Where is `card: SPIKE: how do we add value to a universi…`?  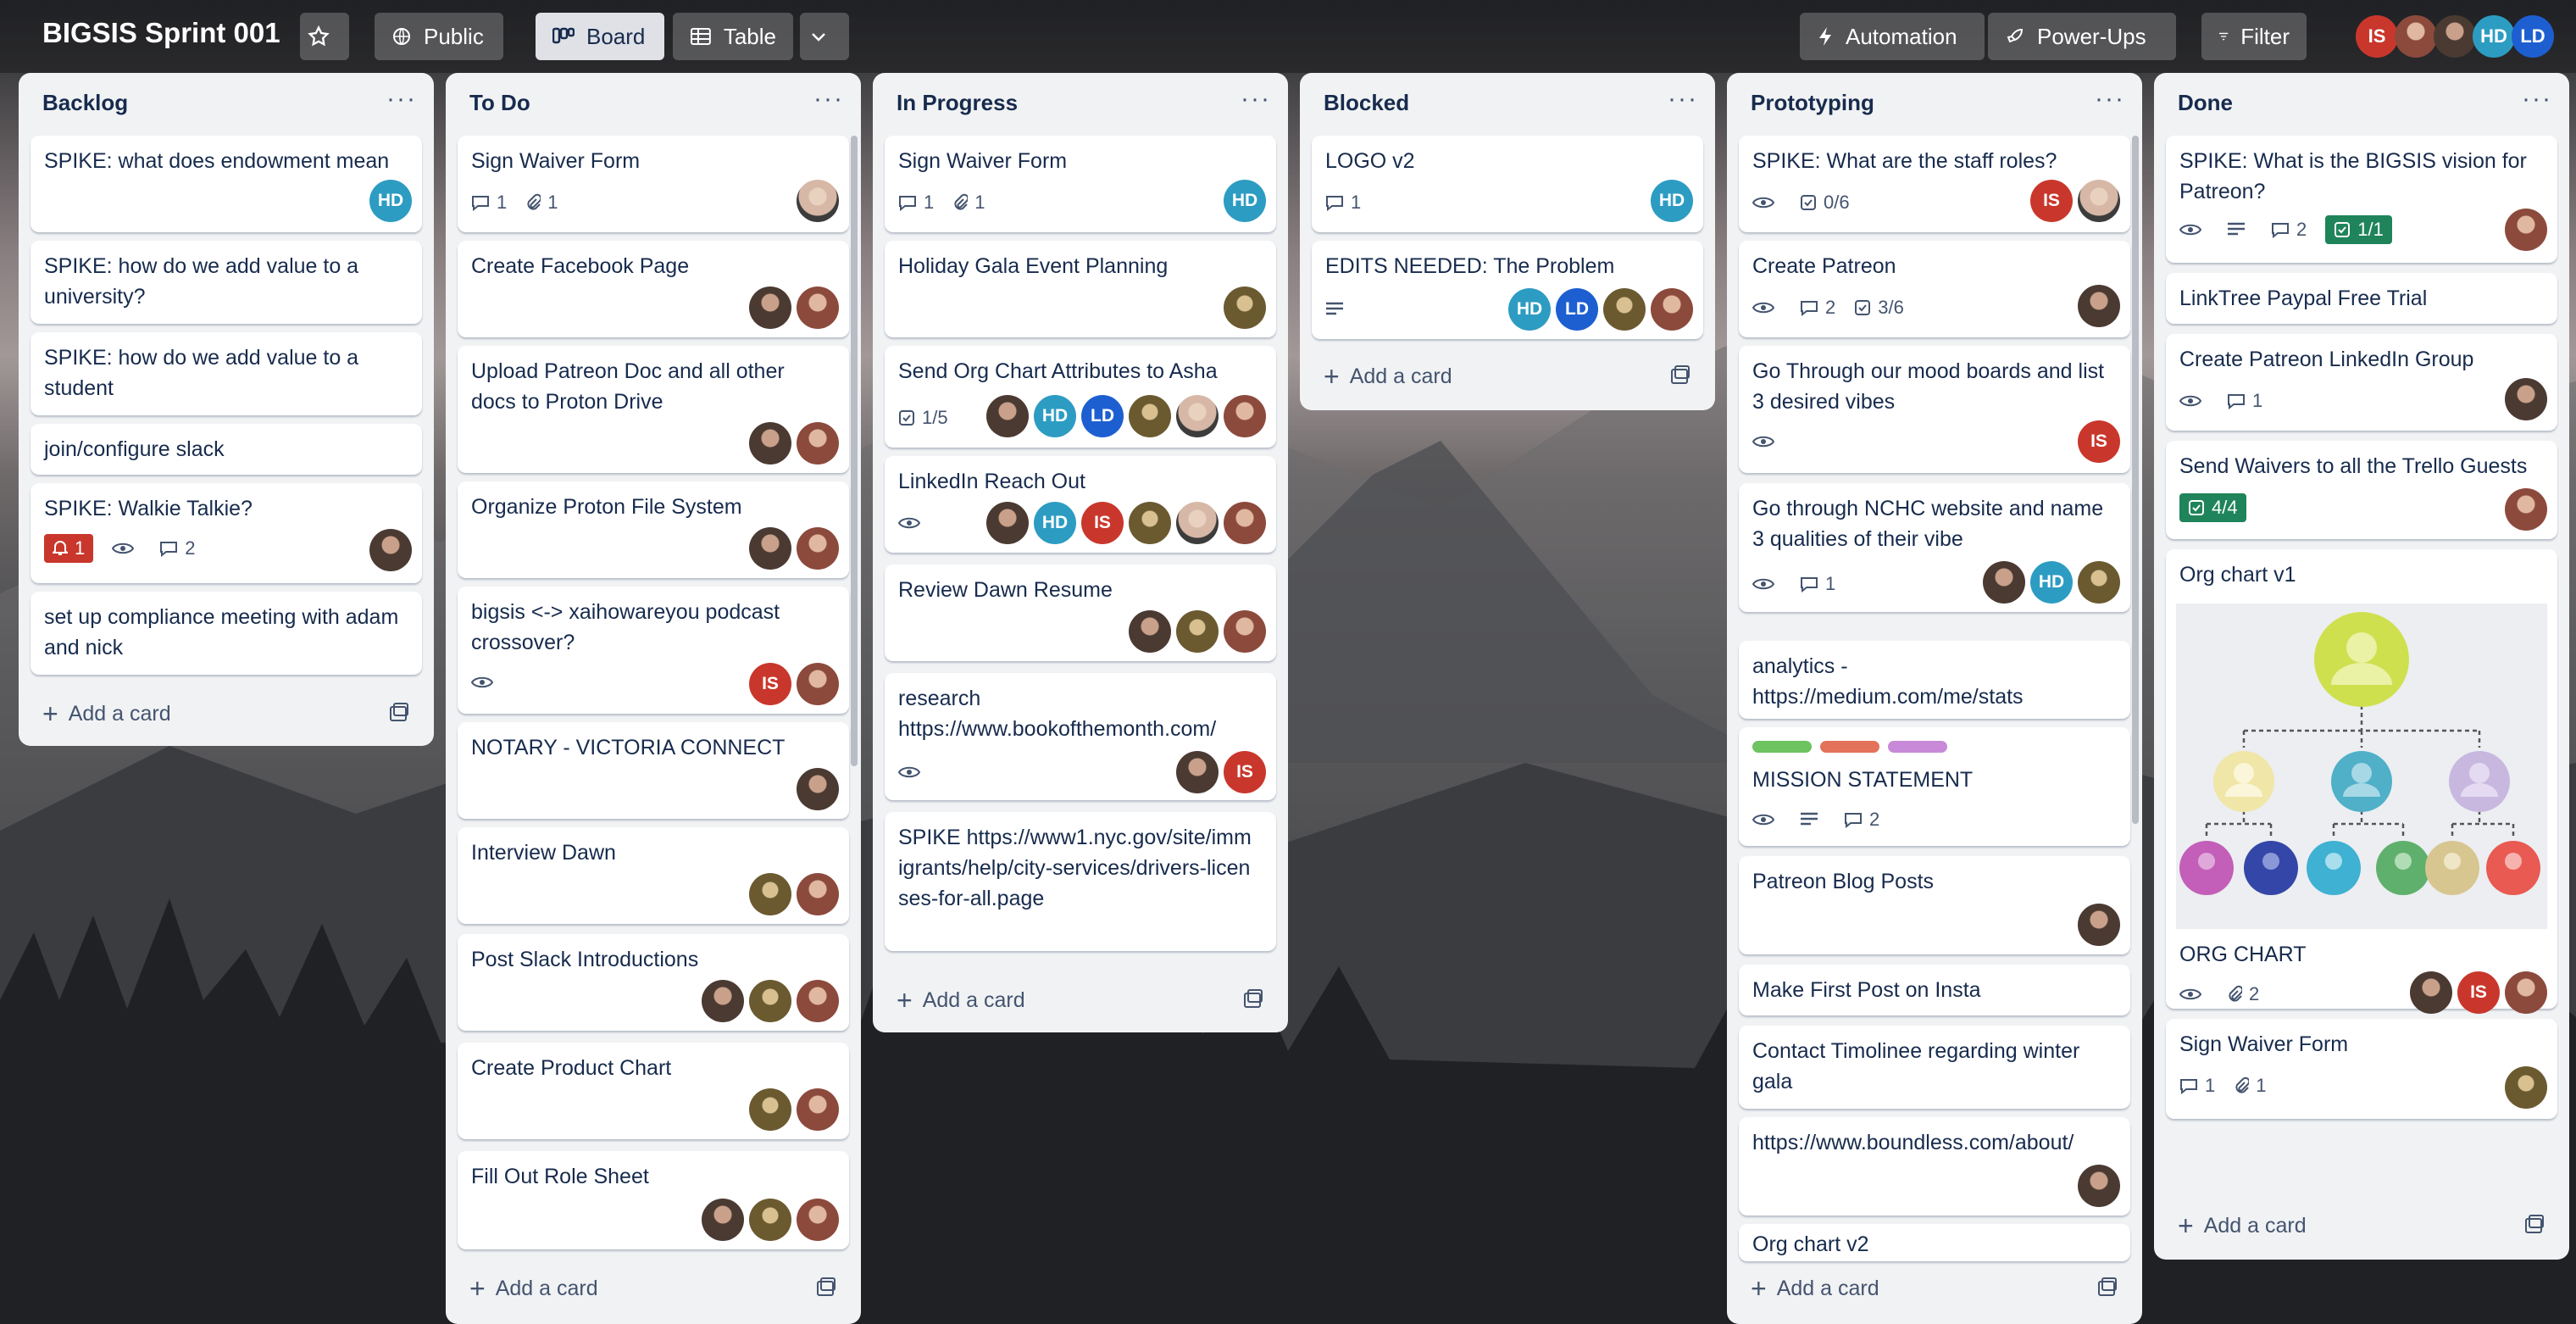
card: SPIKE: how do we add value to a universi… is located at coordinates (226, 282).